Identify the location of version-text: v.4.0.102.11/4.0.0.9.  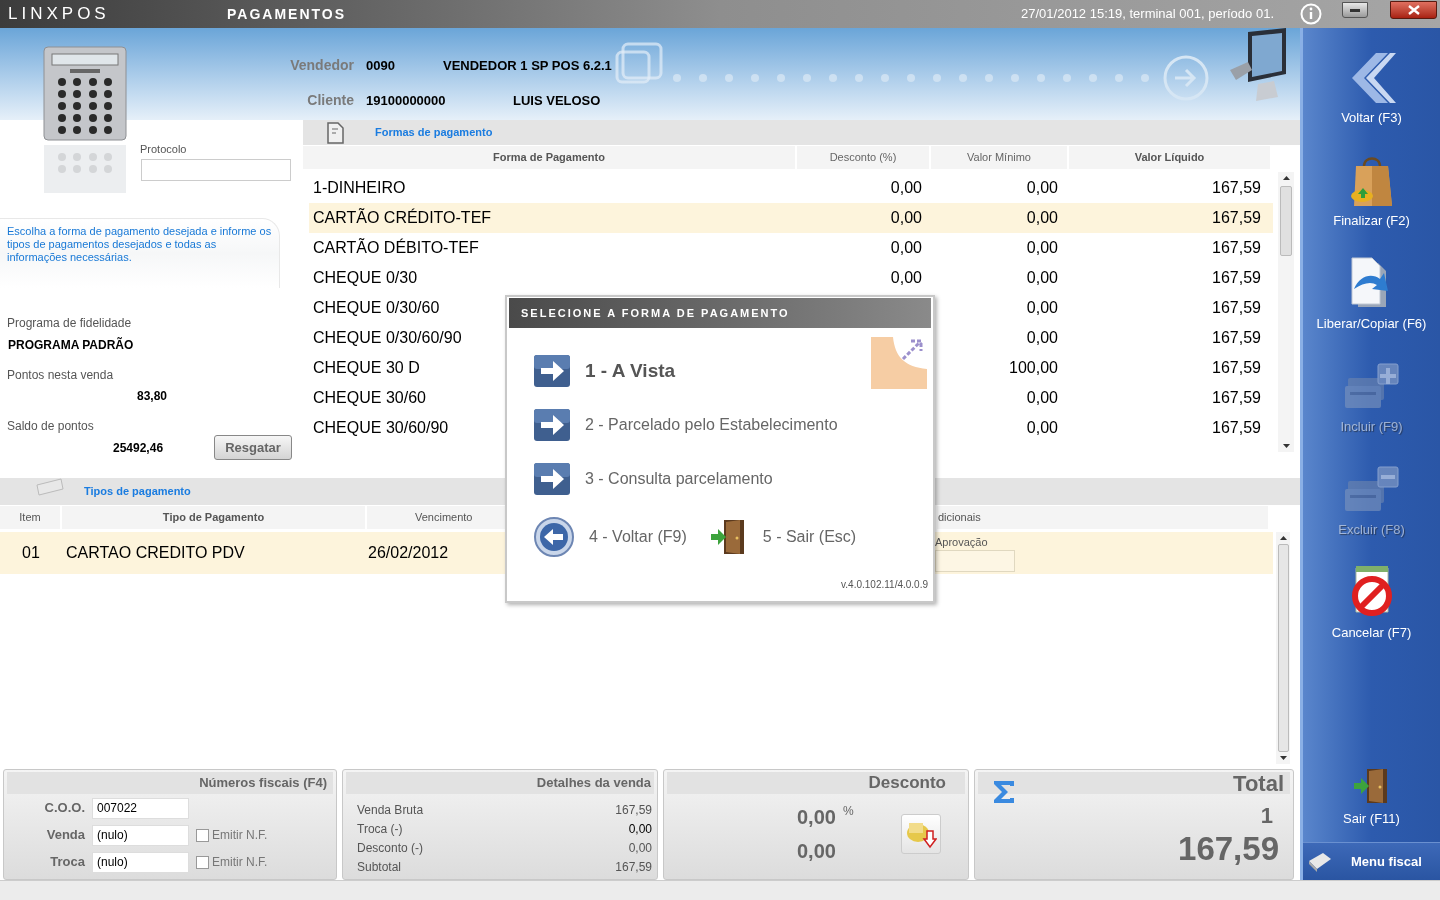
(884, 585).